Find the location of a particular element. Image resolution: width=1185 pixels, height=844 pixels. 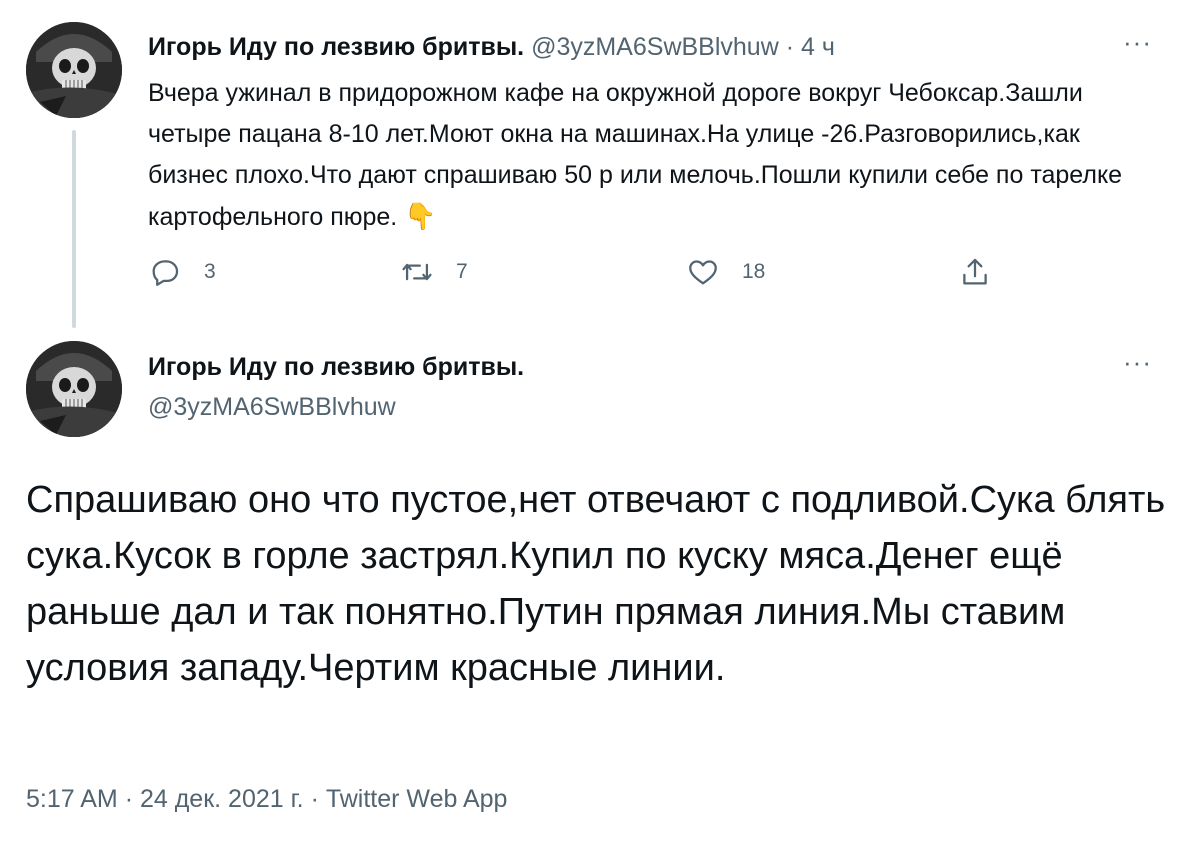

tweet-source: Twitter Web App is located at coordinates (417, 799).